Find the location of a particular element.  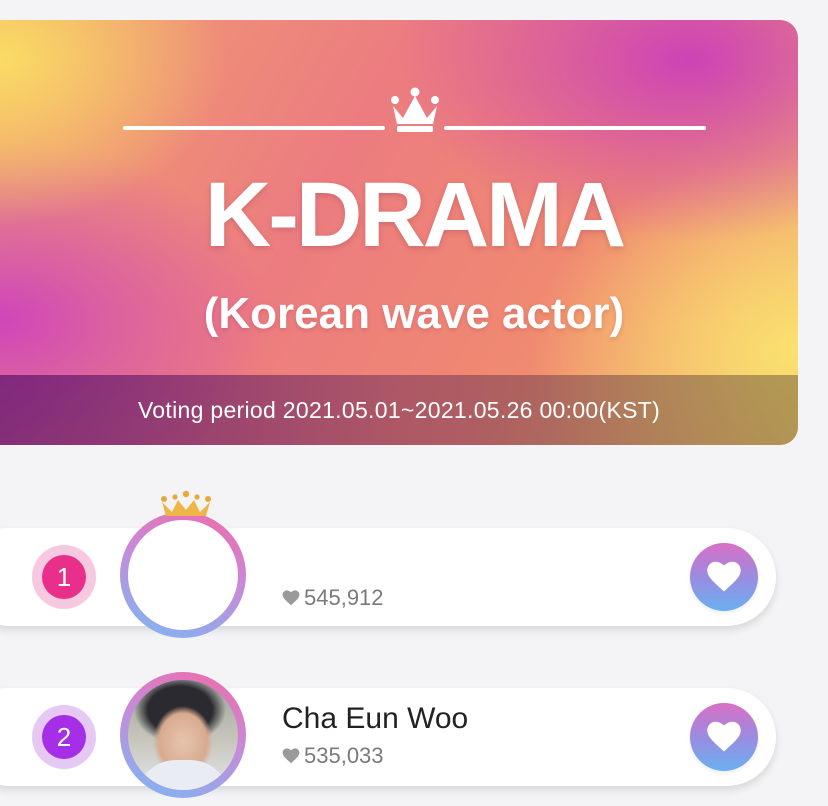

vote-count: 545,912 is located at coordinates (333, 598).